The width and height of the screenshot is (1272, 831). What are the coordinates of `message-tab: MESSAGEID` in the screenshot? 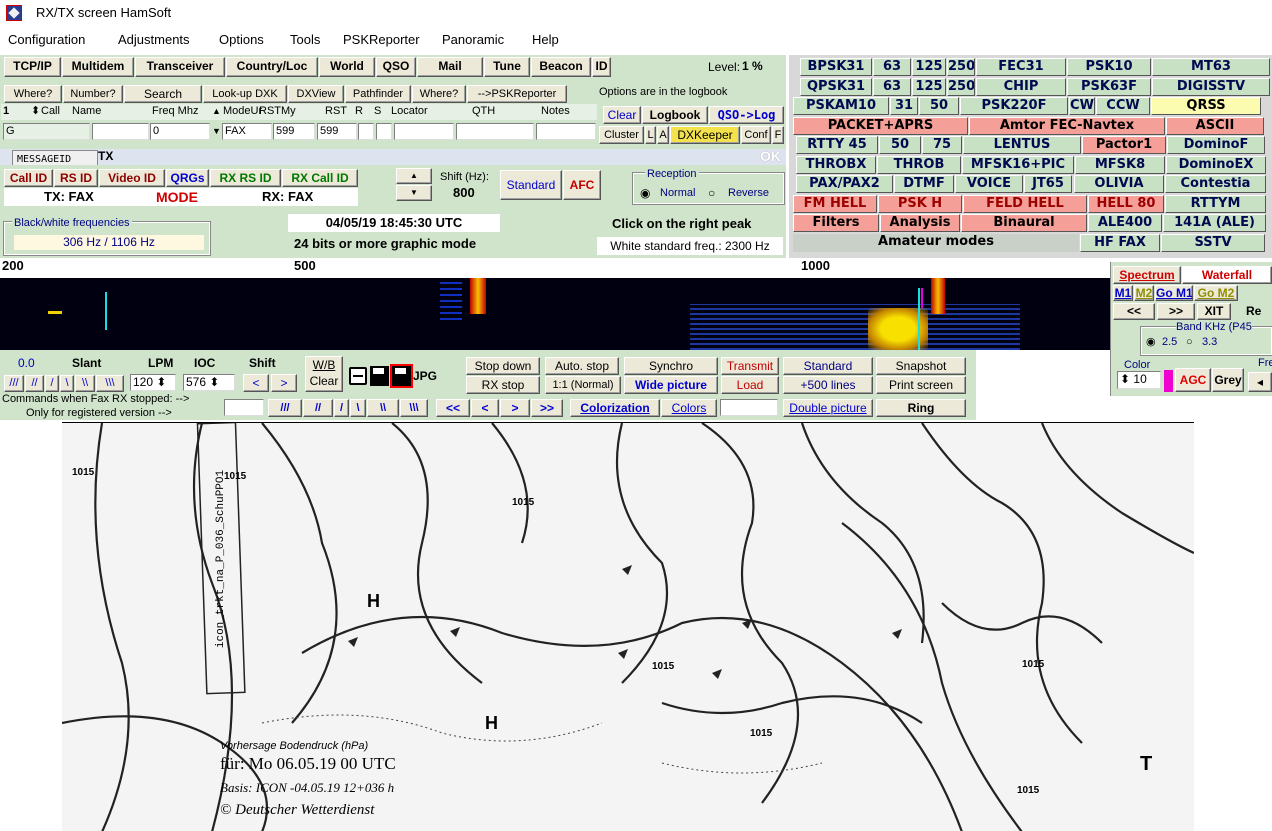 It's located at (55, 157).